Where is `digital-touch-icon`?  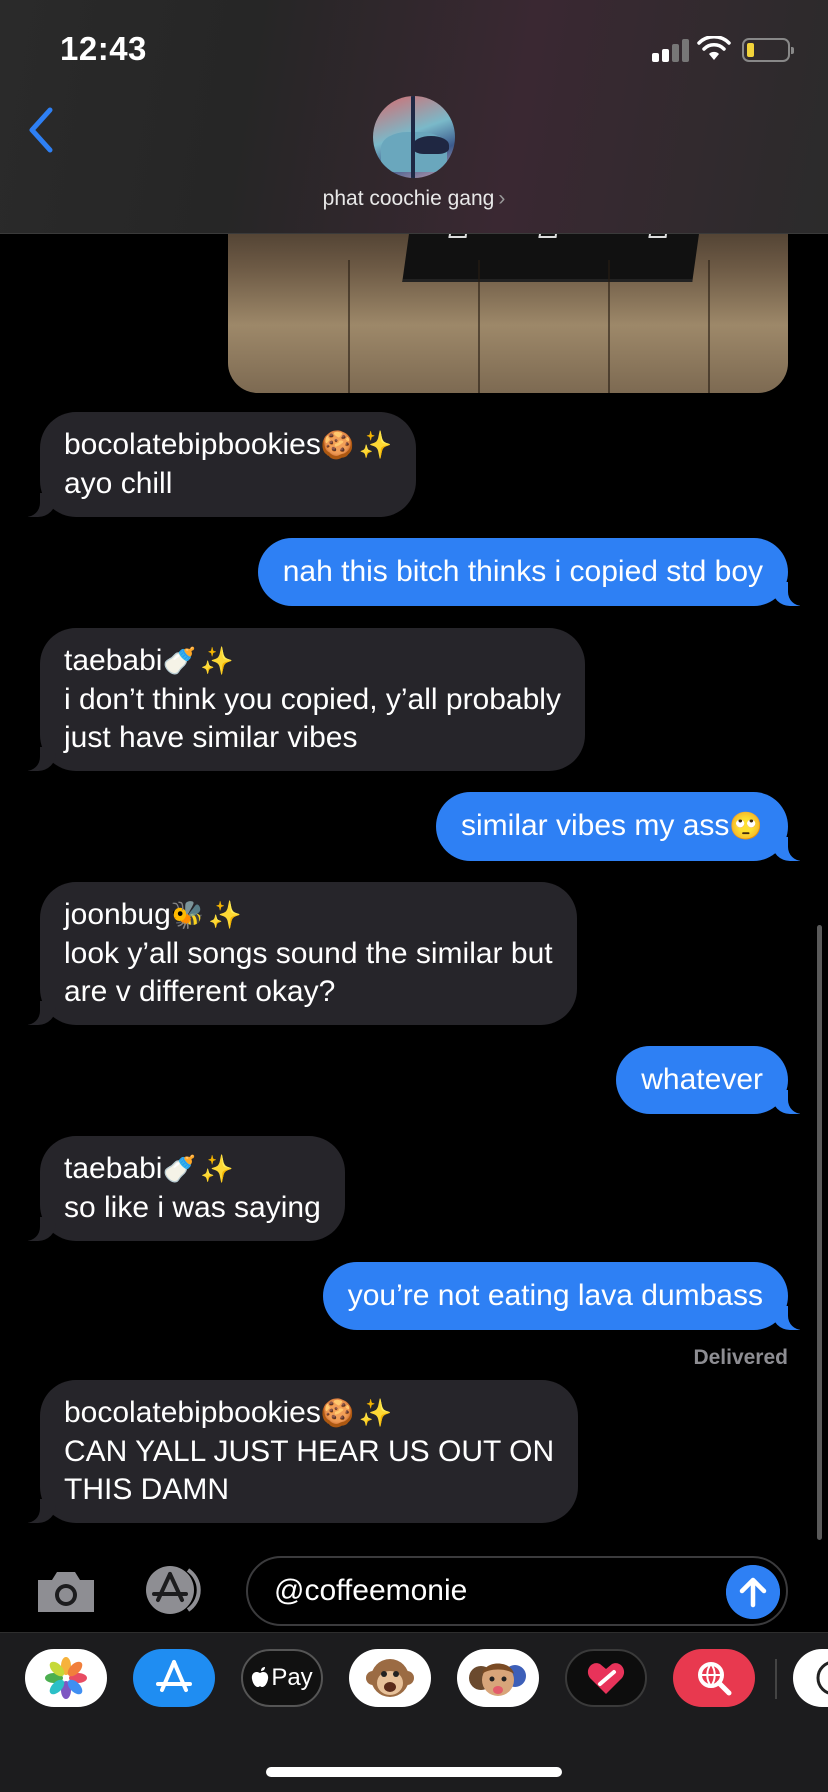 digital-touch-icon is located at coordinates (606, 1678).